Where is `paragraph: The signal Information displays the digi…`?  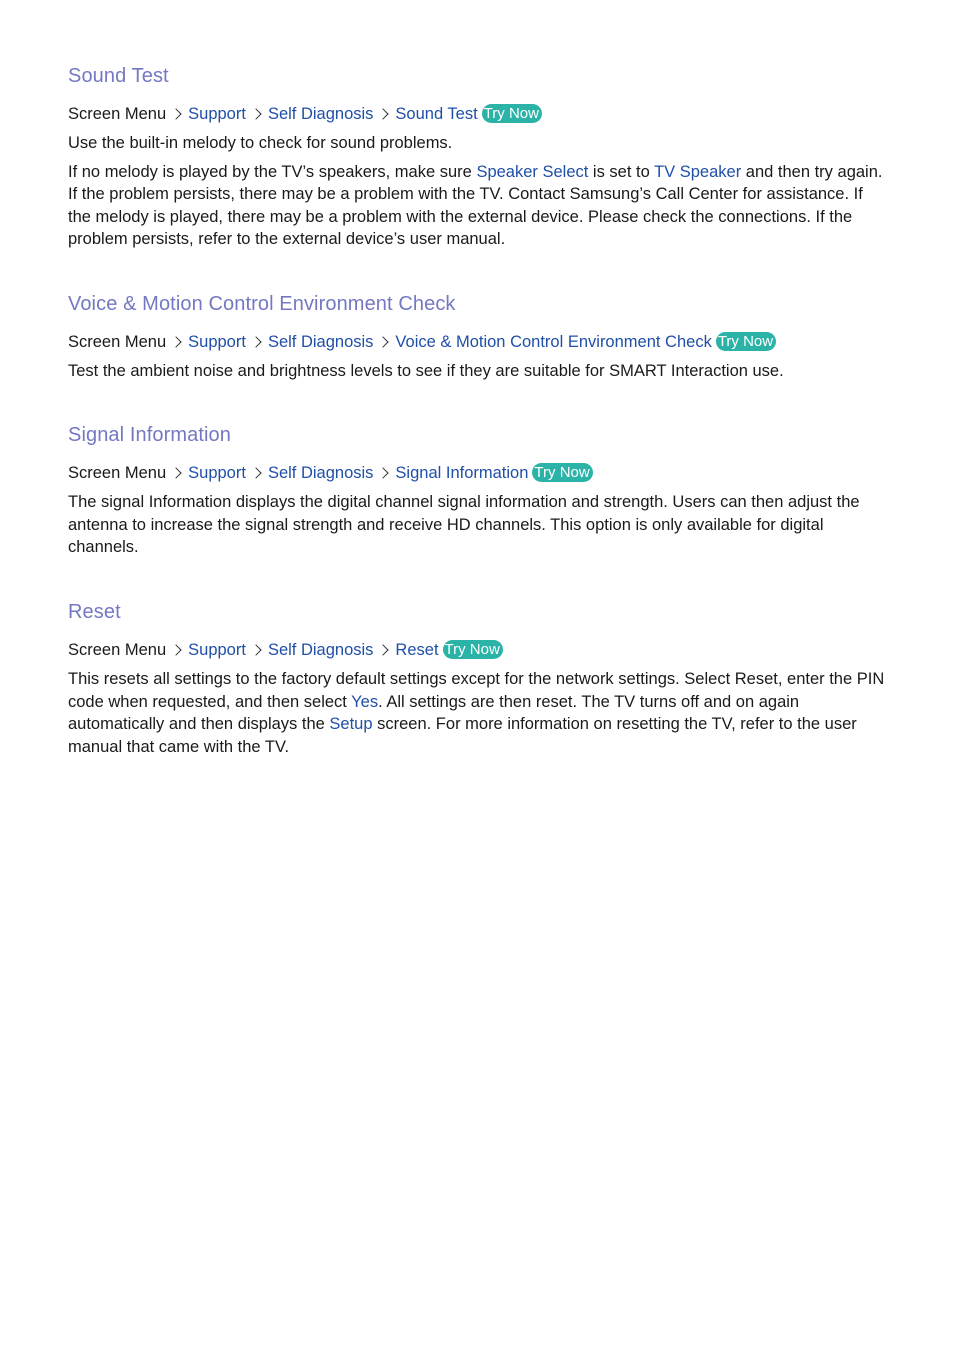 paragraph: The signal Information displays the digi… is located at coordinates (478, 525).